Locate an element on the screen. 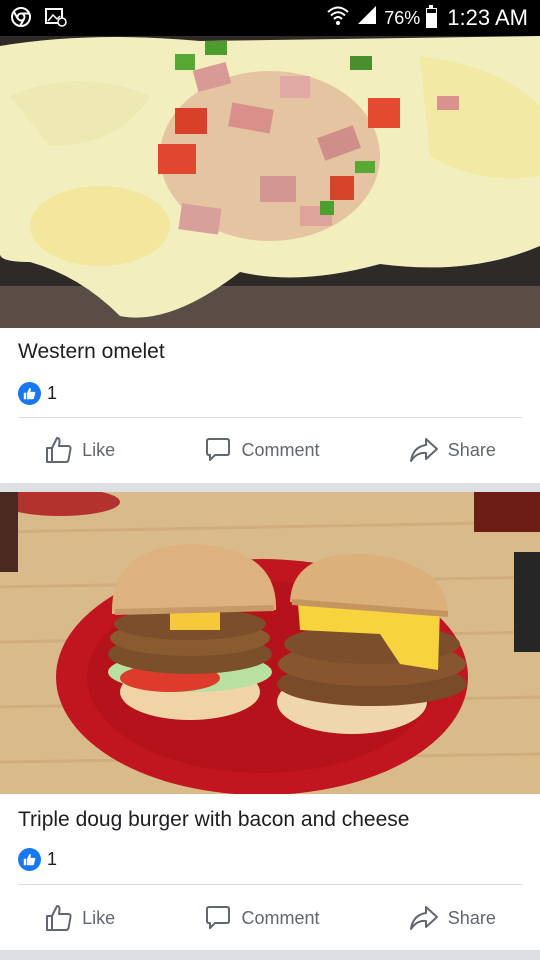  status-bar: 76% 1:23 AM is located at coordinates (270, 18).